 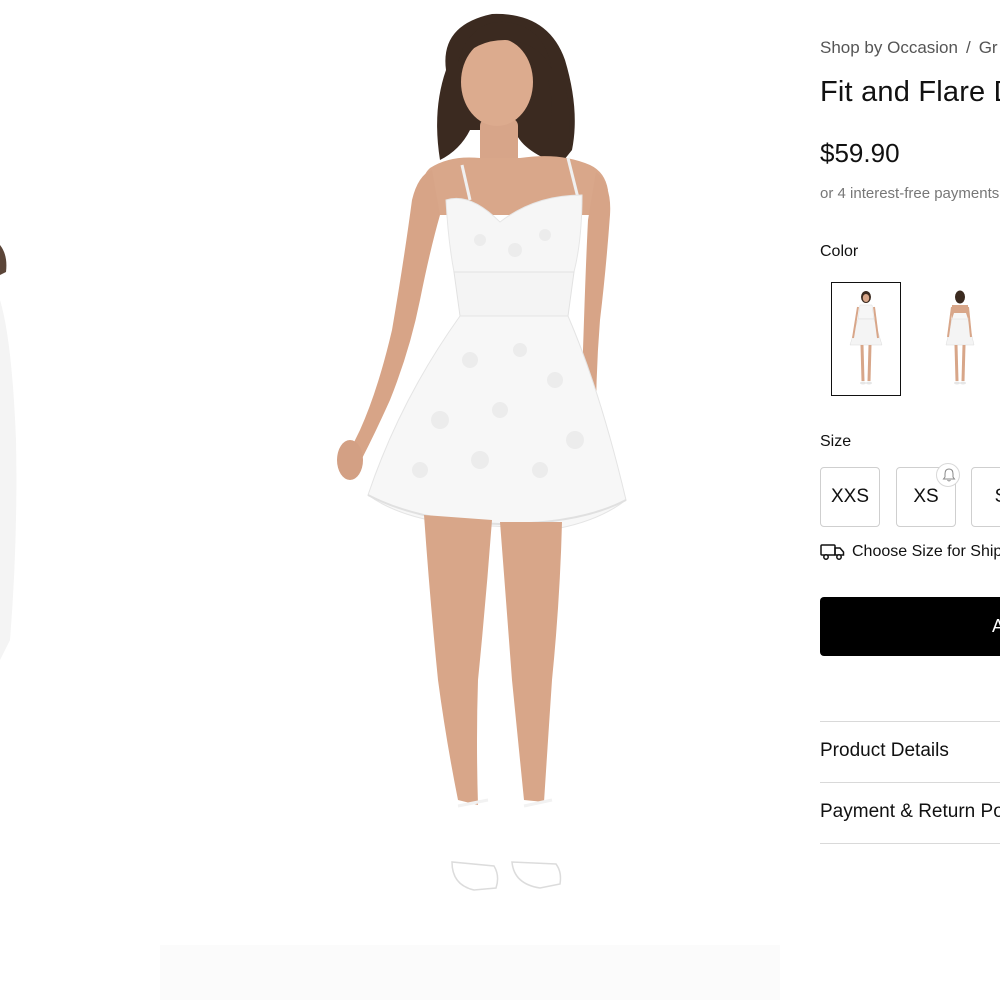 I want to click on previous-image-slice, so click(x=11, y=500).